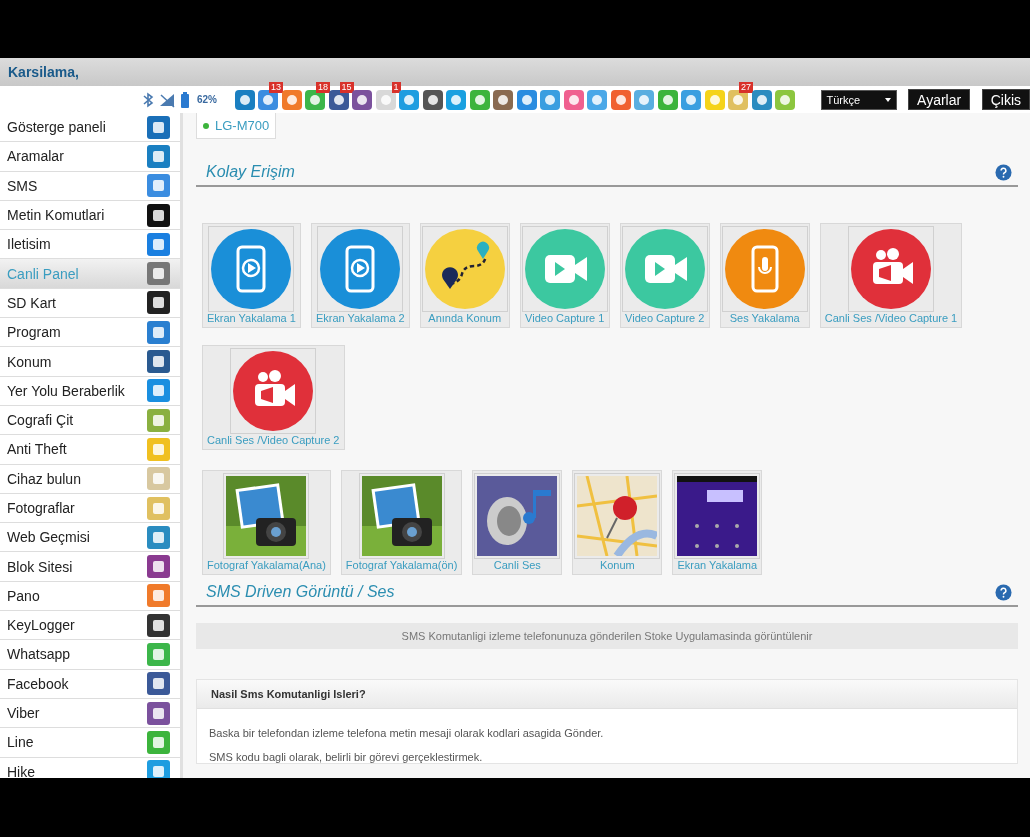 This screenshot has height=837, width=1030. What do you see at coordinates (90, 655) in the screenshot?
I see `sidebar-item: Whatsapp` at bounding box center [90, 655].